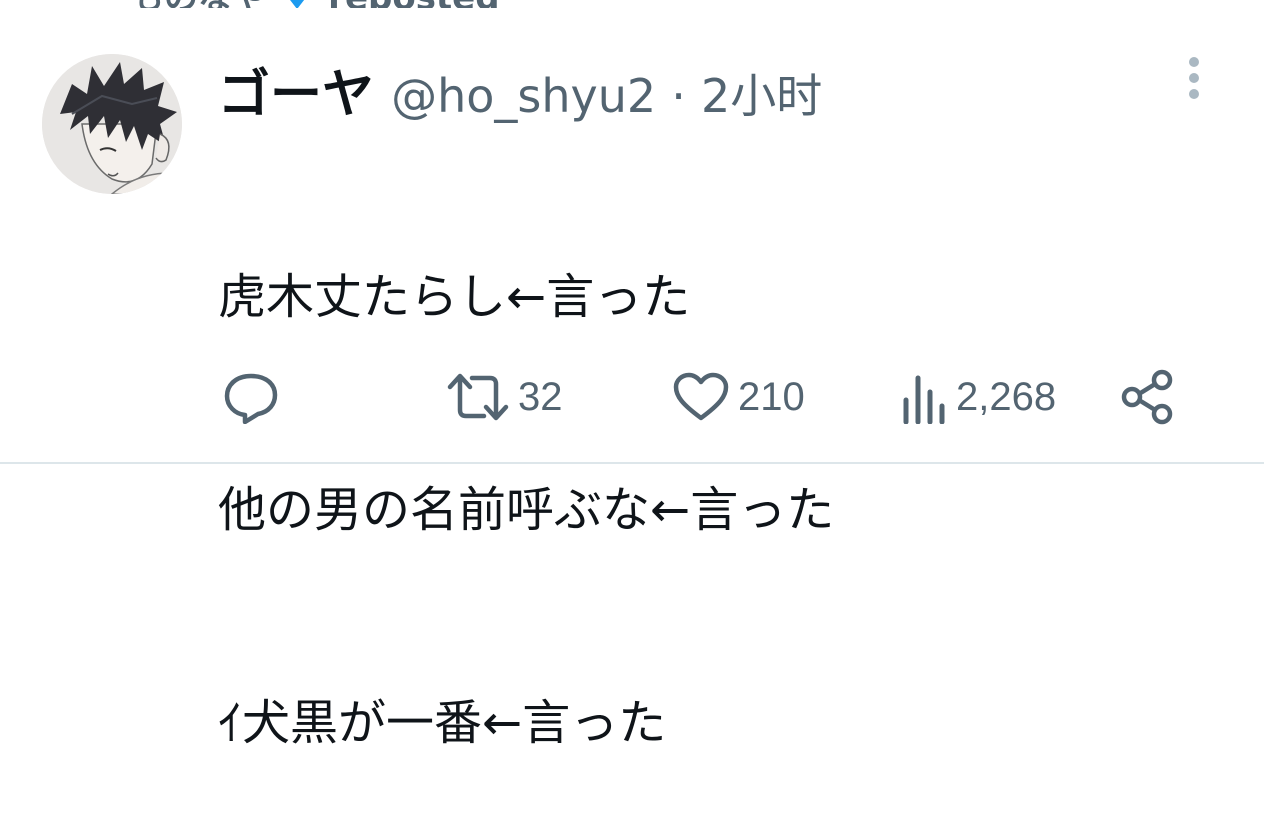  I want to click on repost-indicator-icon: ♦, so click(297, 4).